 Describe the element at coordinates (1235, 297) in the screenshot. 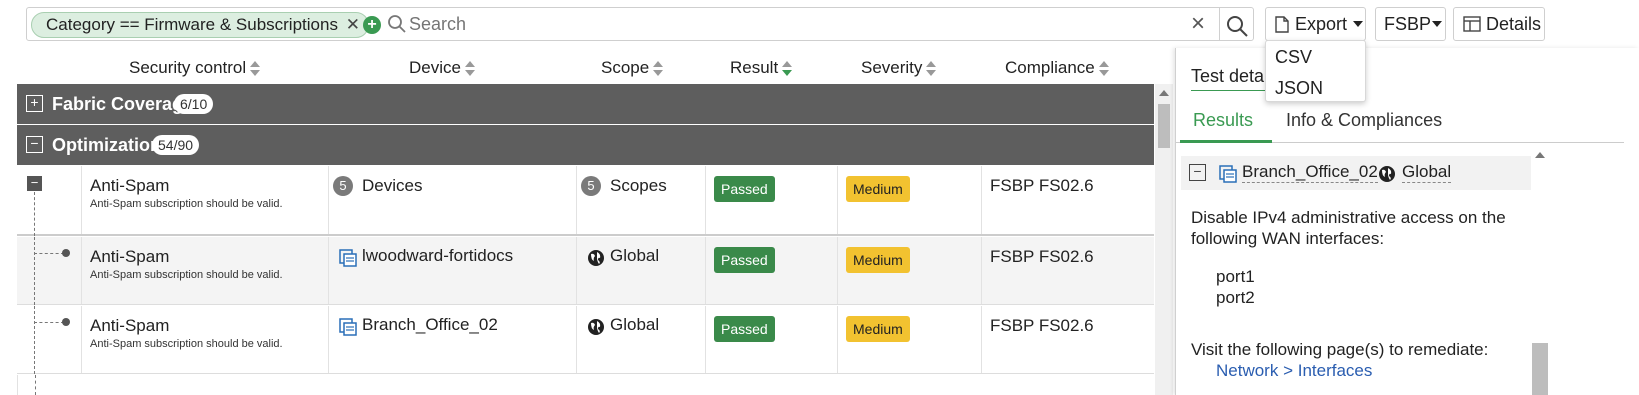

I see `port-item: port2` at that location.